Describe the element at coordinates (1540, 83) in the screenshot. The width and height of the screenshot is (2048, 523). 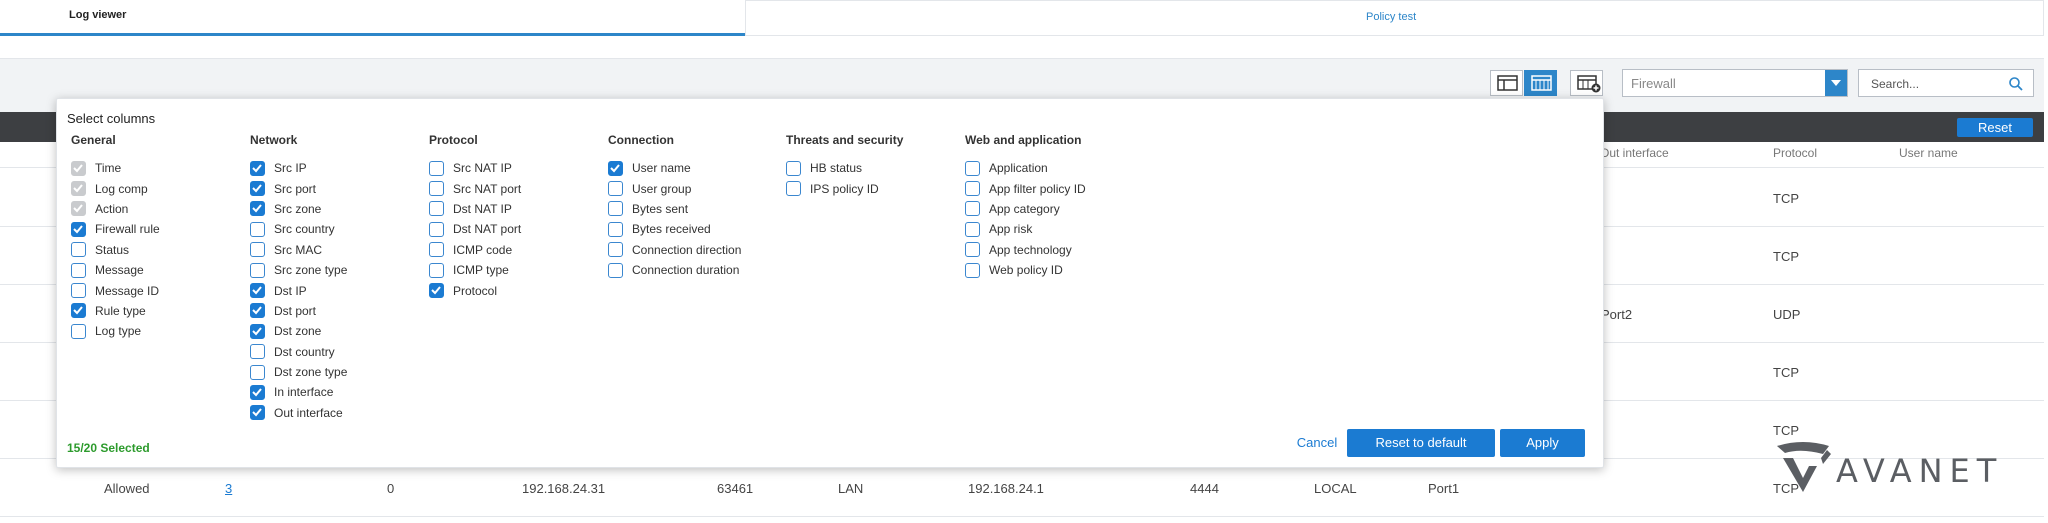
I see `view-grid-button` at that location.